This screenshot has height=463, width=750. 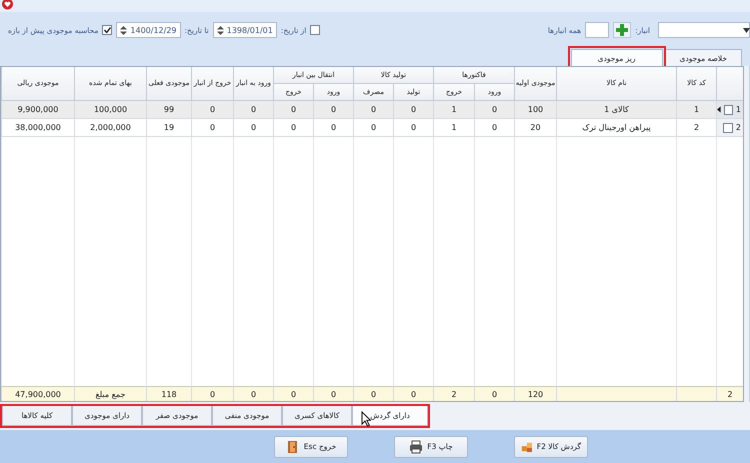 I want to click on dropdown-arrow-icon, so click(x=746, y=30).